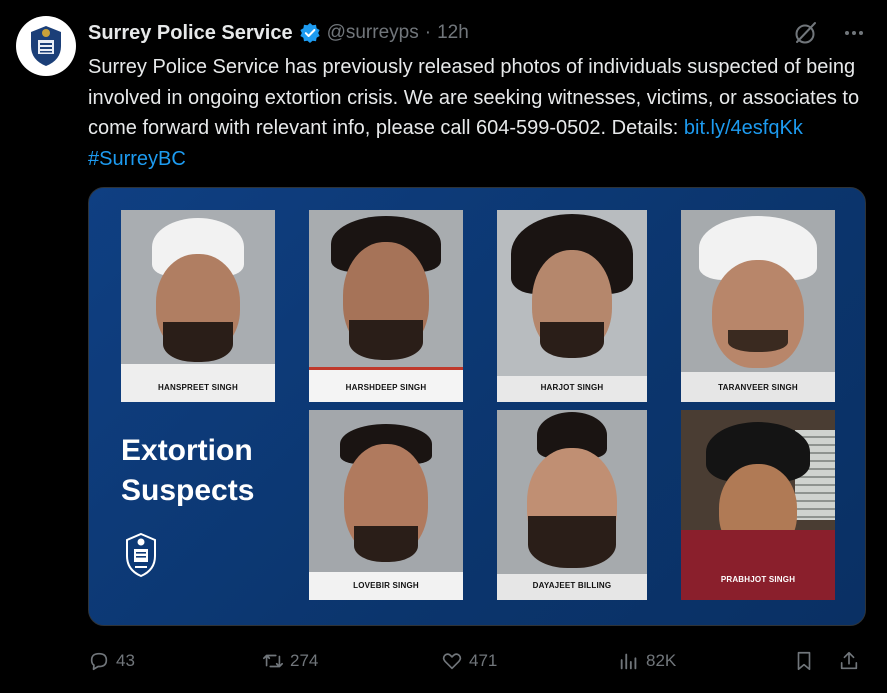  I want to click on suspect-name: HANSPREET SINGH, so click(198, 387).